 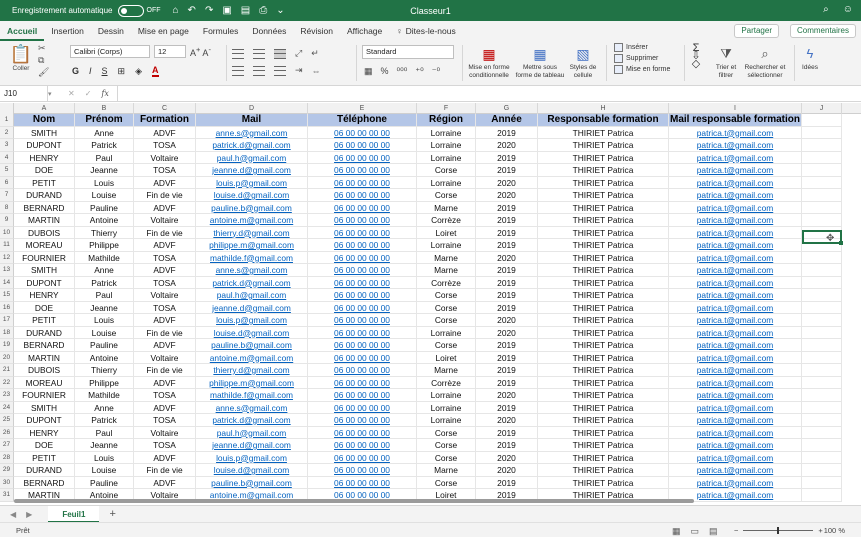 What do you see at coordinates (170, 51) in the screenshot?
I see `font-size-select: 12` at bounding box center [170, 51].